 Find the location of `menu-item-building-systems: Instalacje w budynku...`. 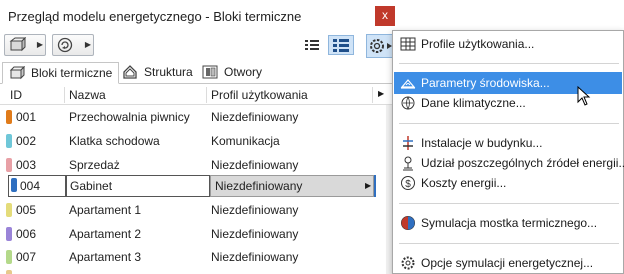

menu-item-building-systems: Instalacje w budynku... is located at coordinates (508, 143).